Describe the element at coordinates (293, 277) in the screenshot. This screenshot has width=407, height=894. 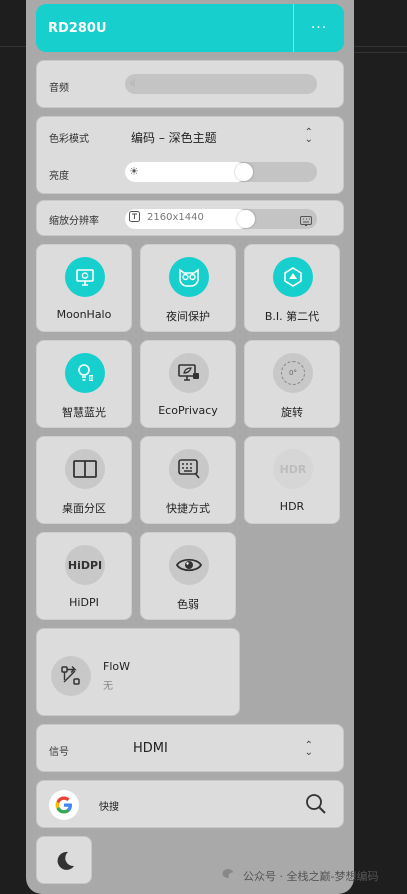
I see `bi-gen2-icon` at that location.